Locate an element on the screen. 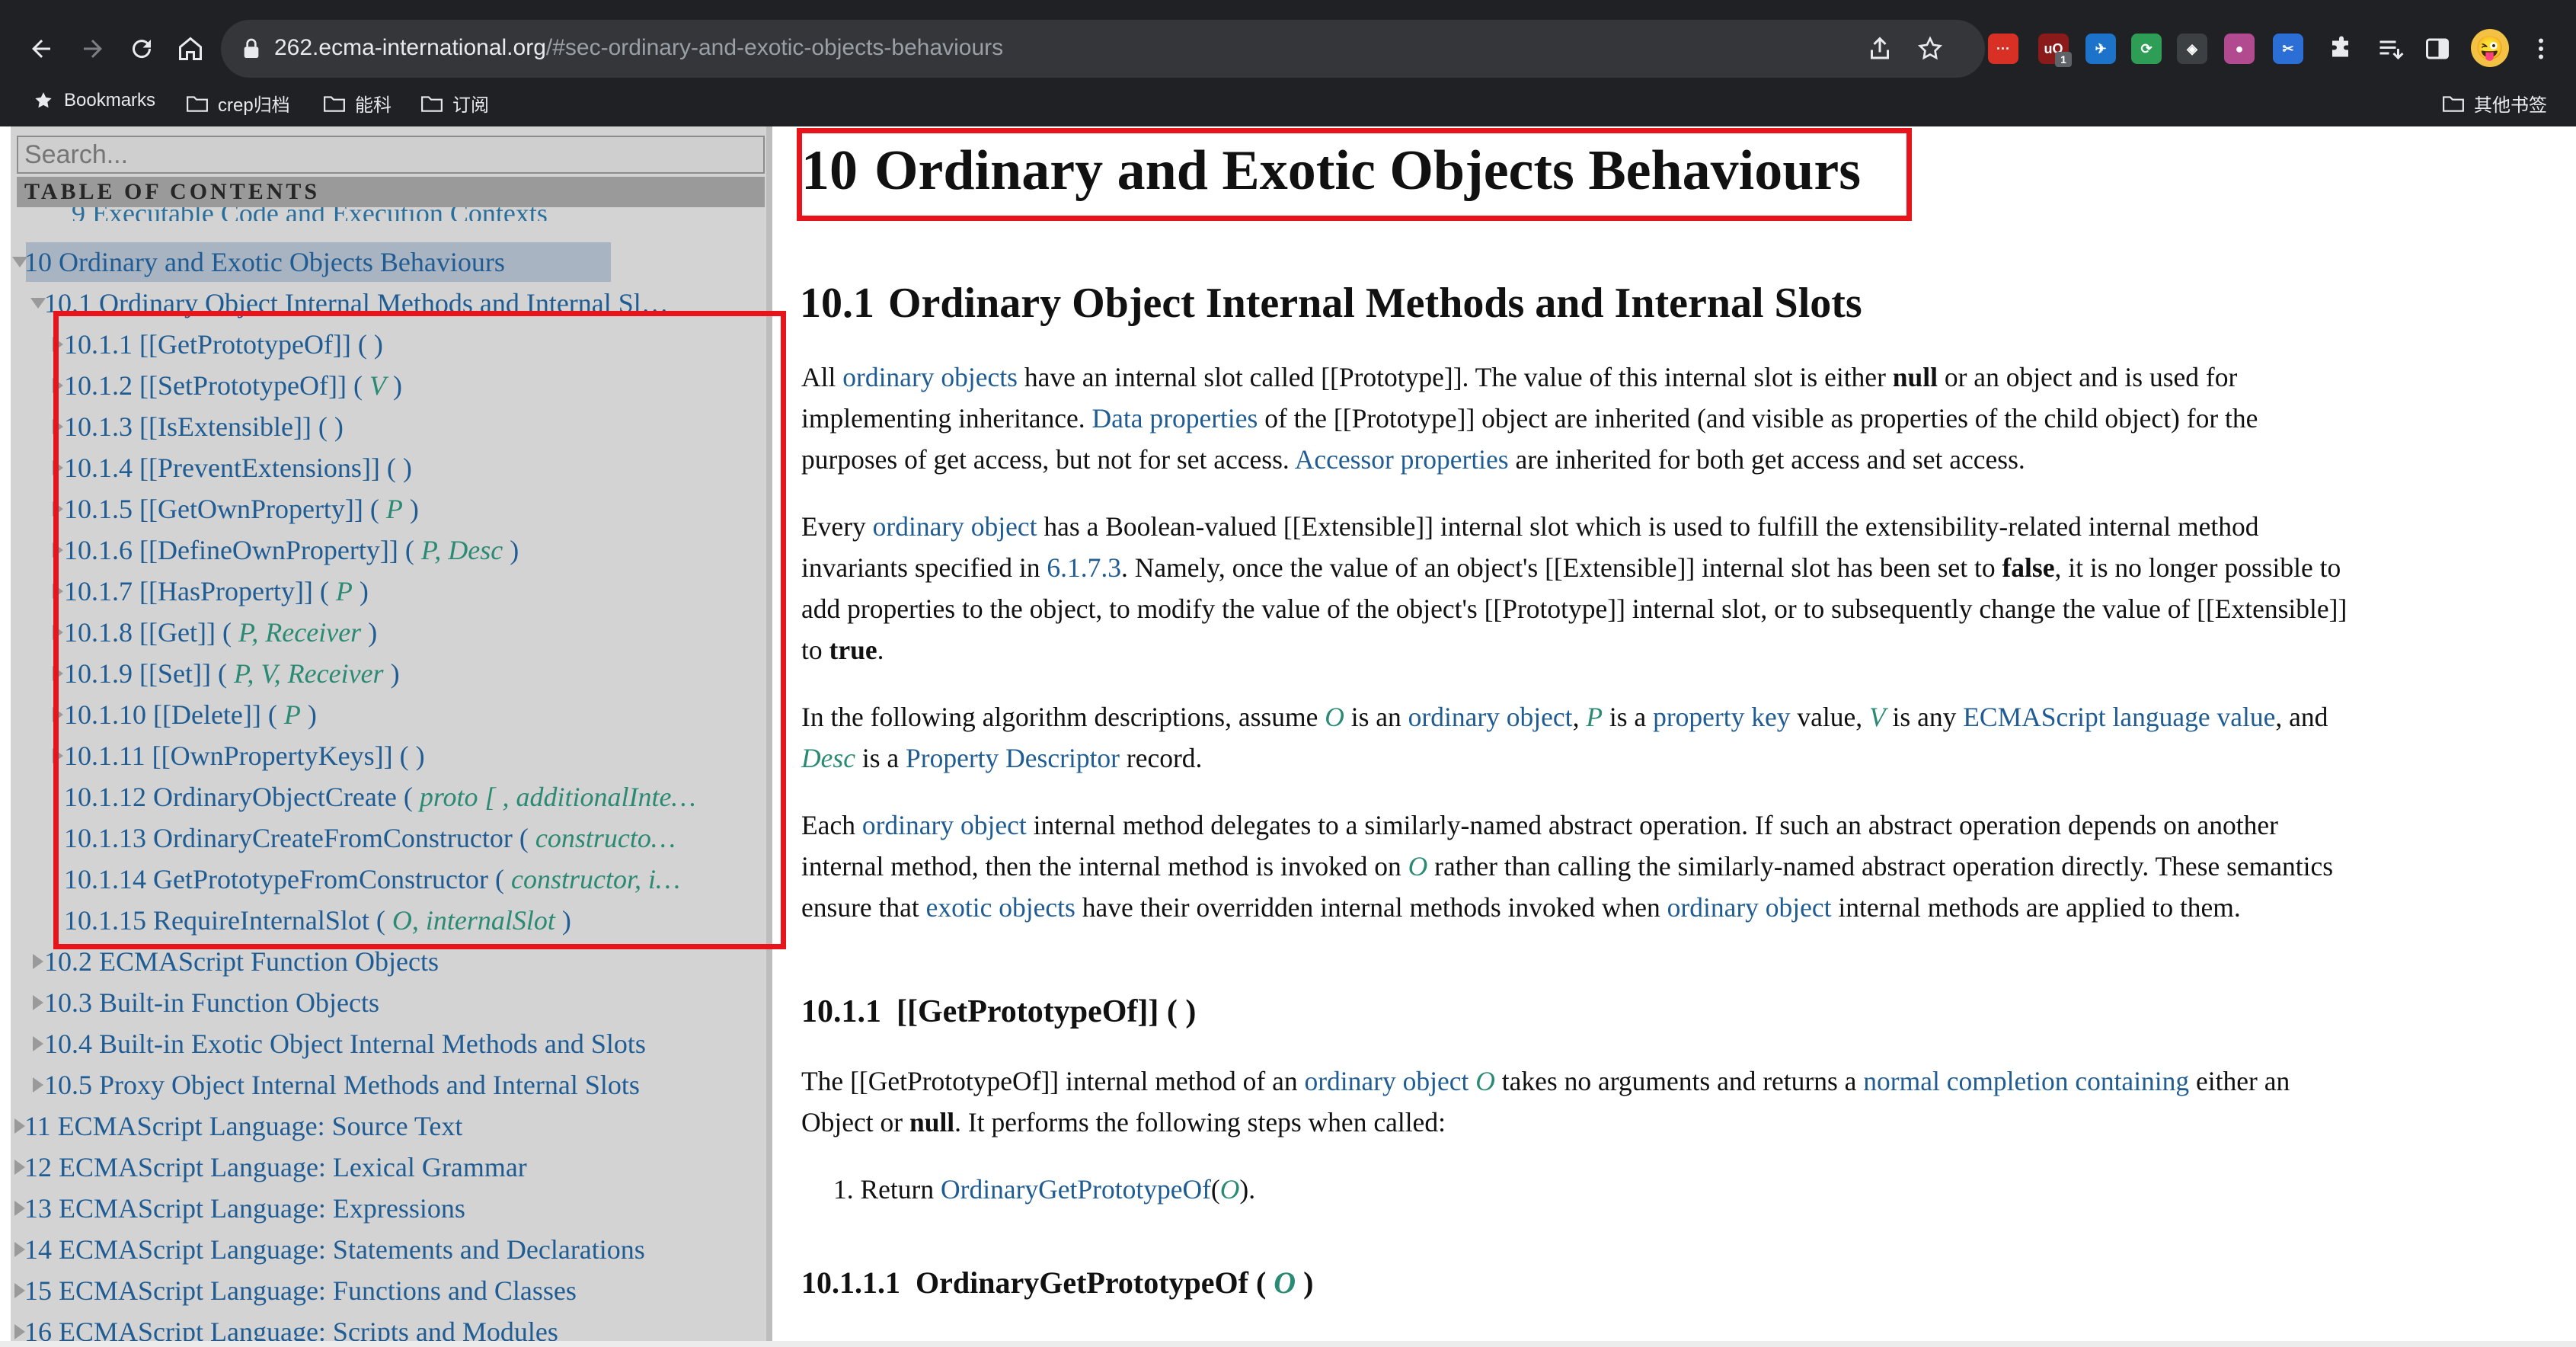  toc-item-text: 10.1.4 [[PreventExtensions]] ( ) is located at coordinates (238, 468).